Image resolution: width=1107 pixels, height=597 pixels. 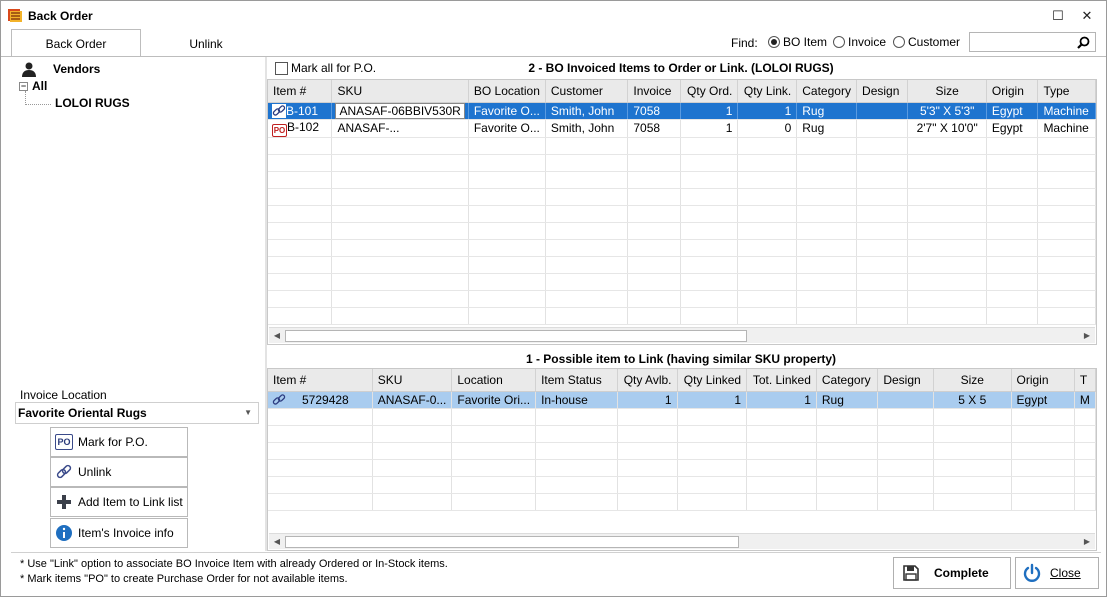 I want to click on items-invoice-info-button: Item's Invoice info, so click(x=119, y=533).